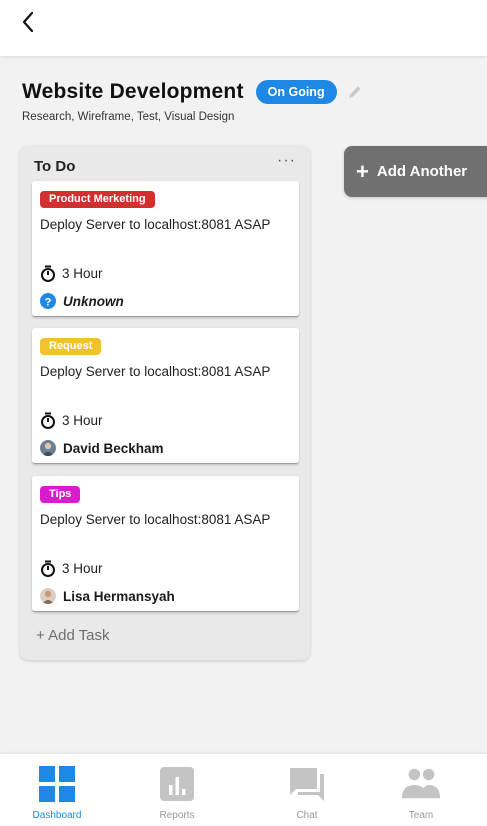 The image size is (487, 826). What do you see at coordinates (133, 91) in the screenshot?
I see `project-title: Website Development` at bounding box center [133, 91].